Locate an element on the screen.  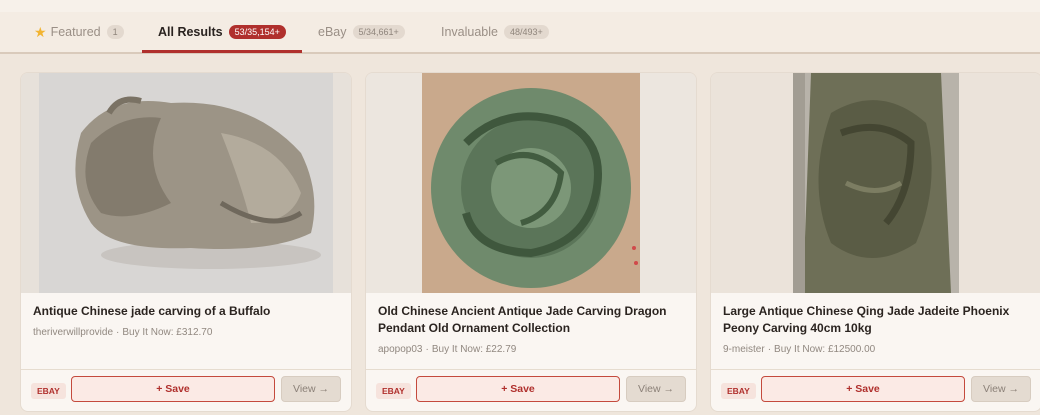
item-price: Buy It Now: £12500.00 is located at coordinates (825, 349).